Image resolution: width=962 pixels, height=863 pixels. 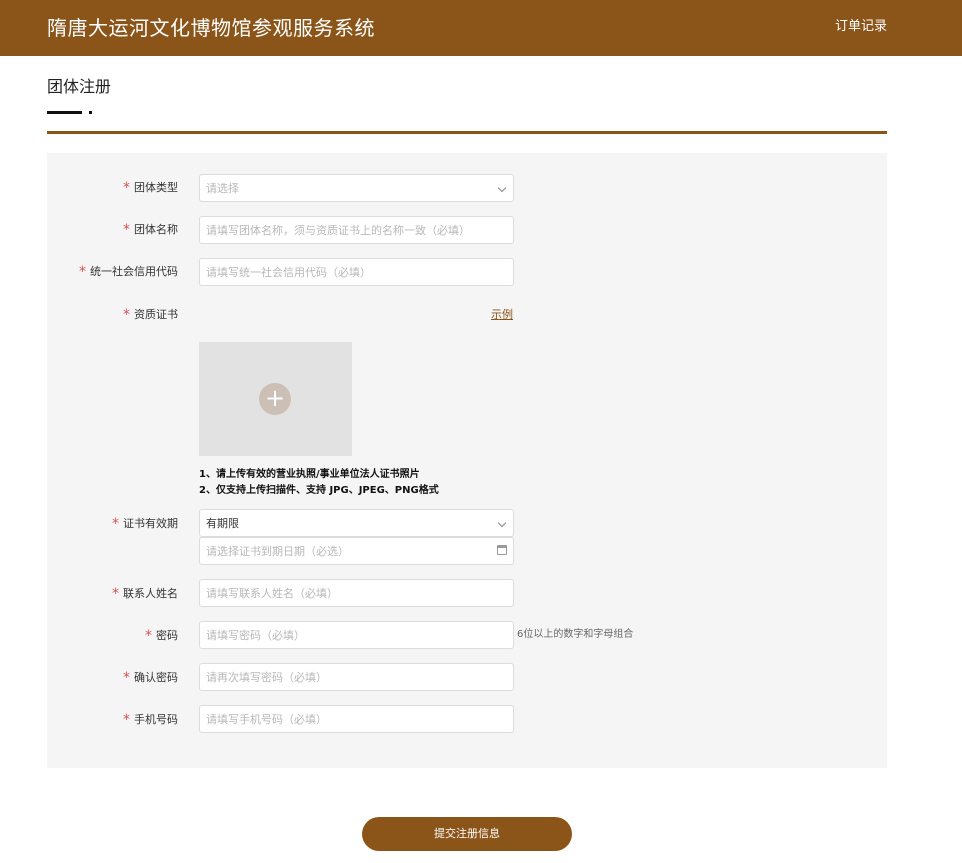 I want to click on group-type-label: * 团体类型, so click(x=150, y=188).